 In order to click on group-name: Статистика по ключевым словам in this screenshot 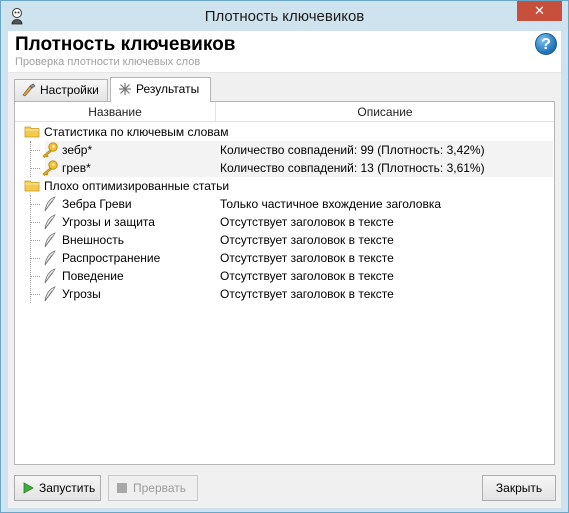, I will do `click(136, 132)`.